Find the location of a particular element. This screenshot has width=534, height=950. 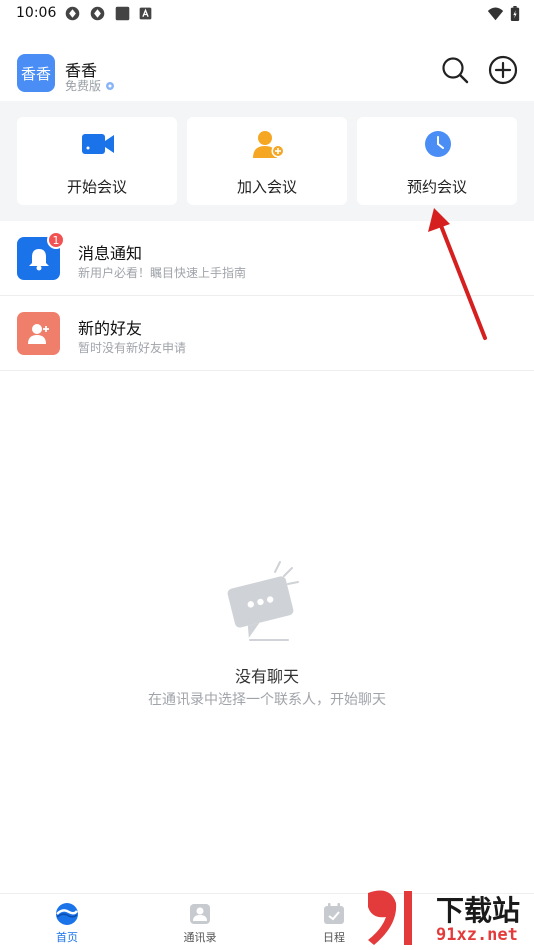

wifi-icon is located at coordinates (495, 14).